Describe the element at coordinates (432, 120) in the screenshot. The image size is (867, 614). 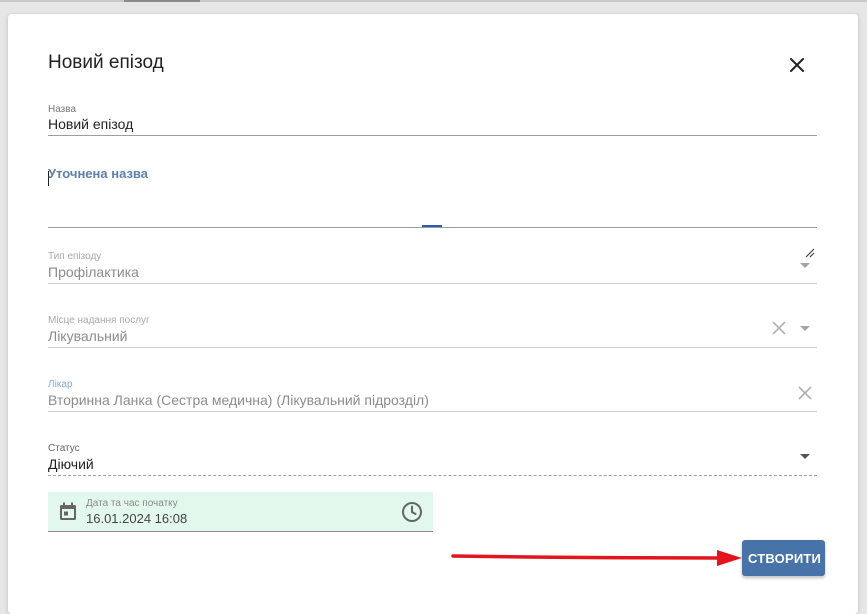
I see `name-field: Назва Новий епізод` at that location.